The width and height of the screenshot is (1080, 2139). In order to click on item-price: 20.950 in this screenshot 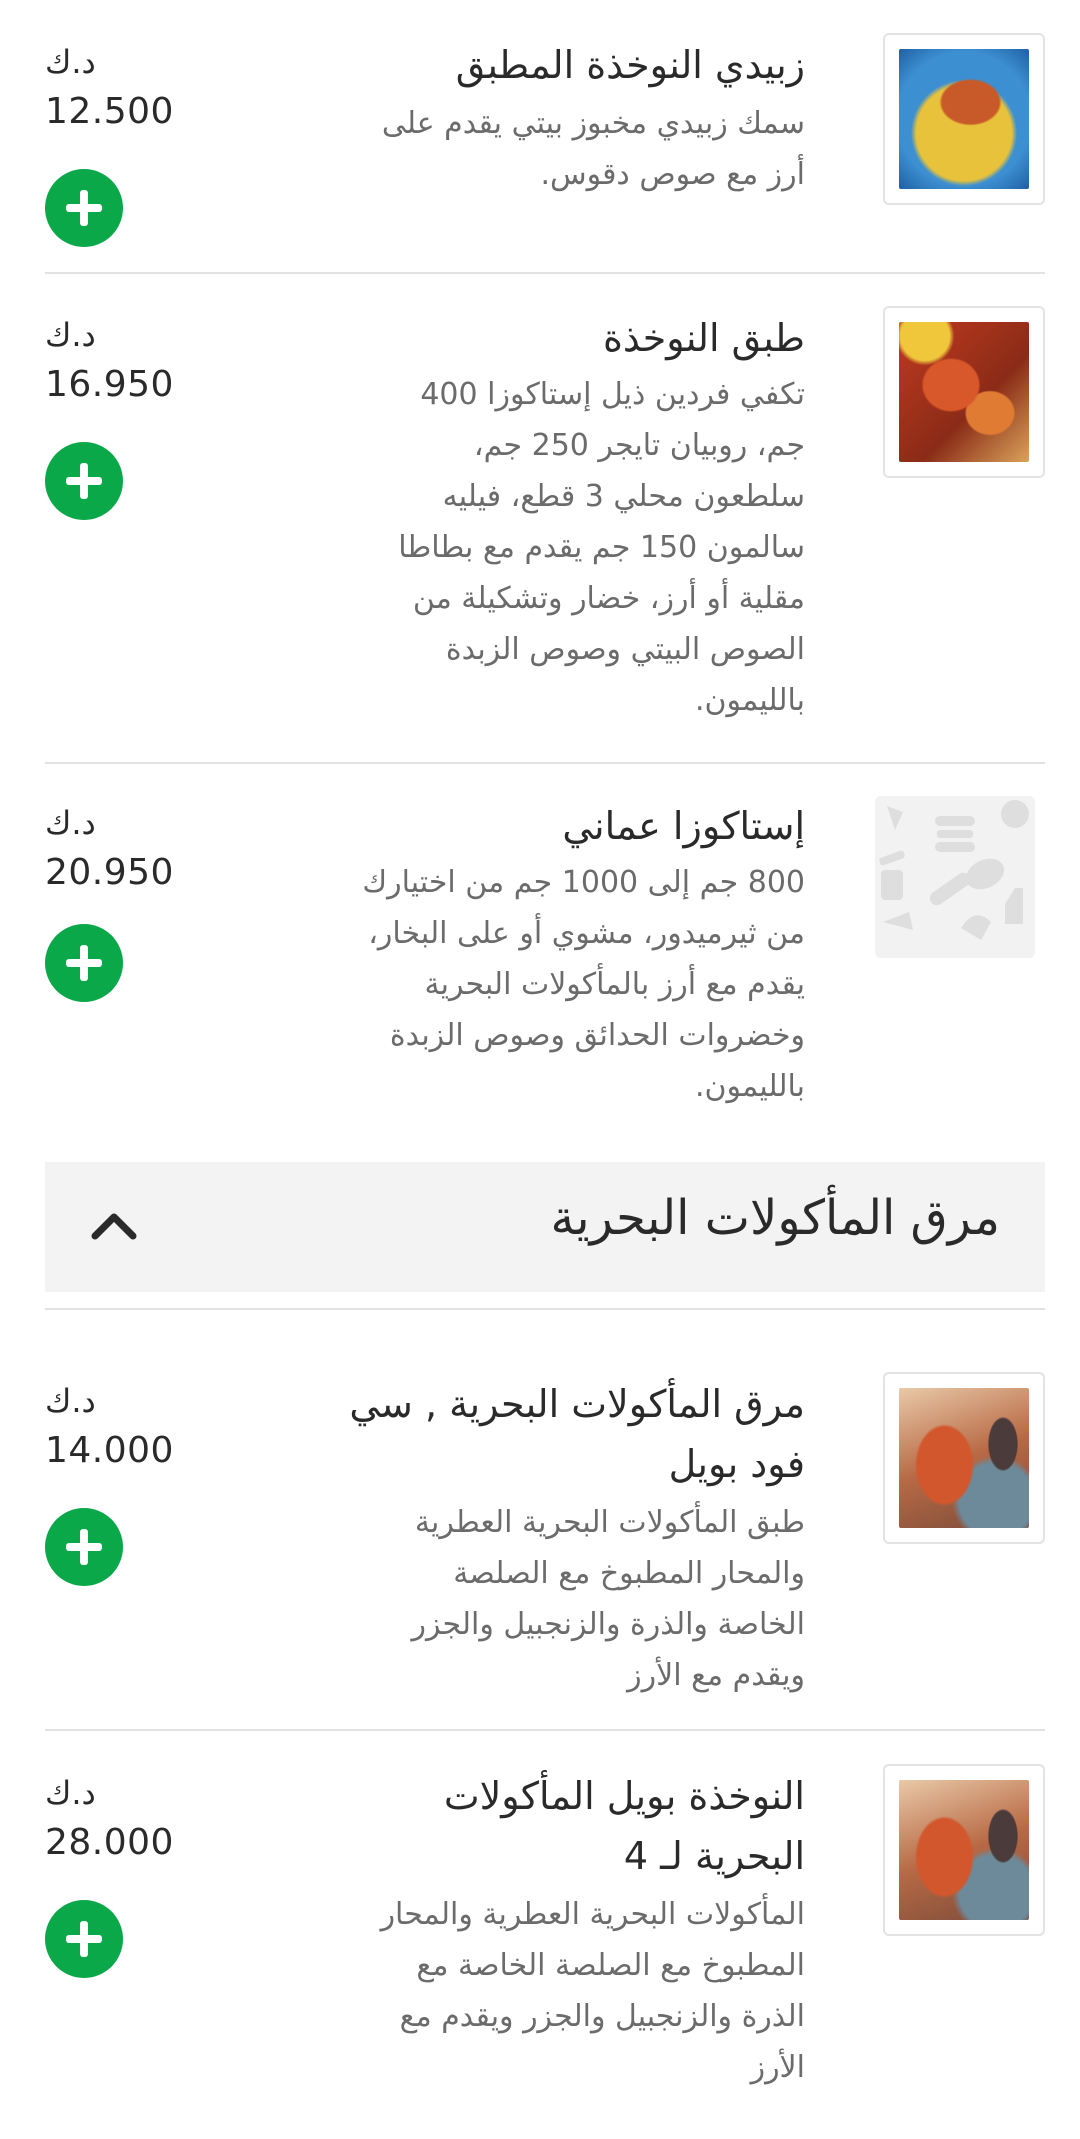, I will do `click(109, 872)`.